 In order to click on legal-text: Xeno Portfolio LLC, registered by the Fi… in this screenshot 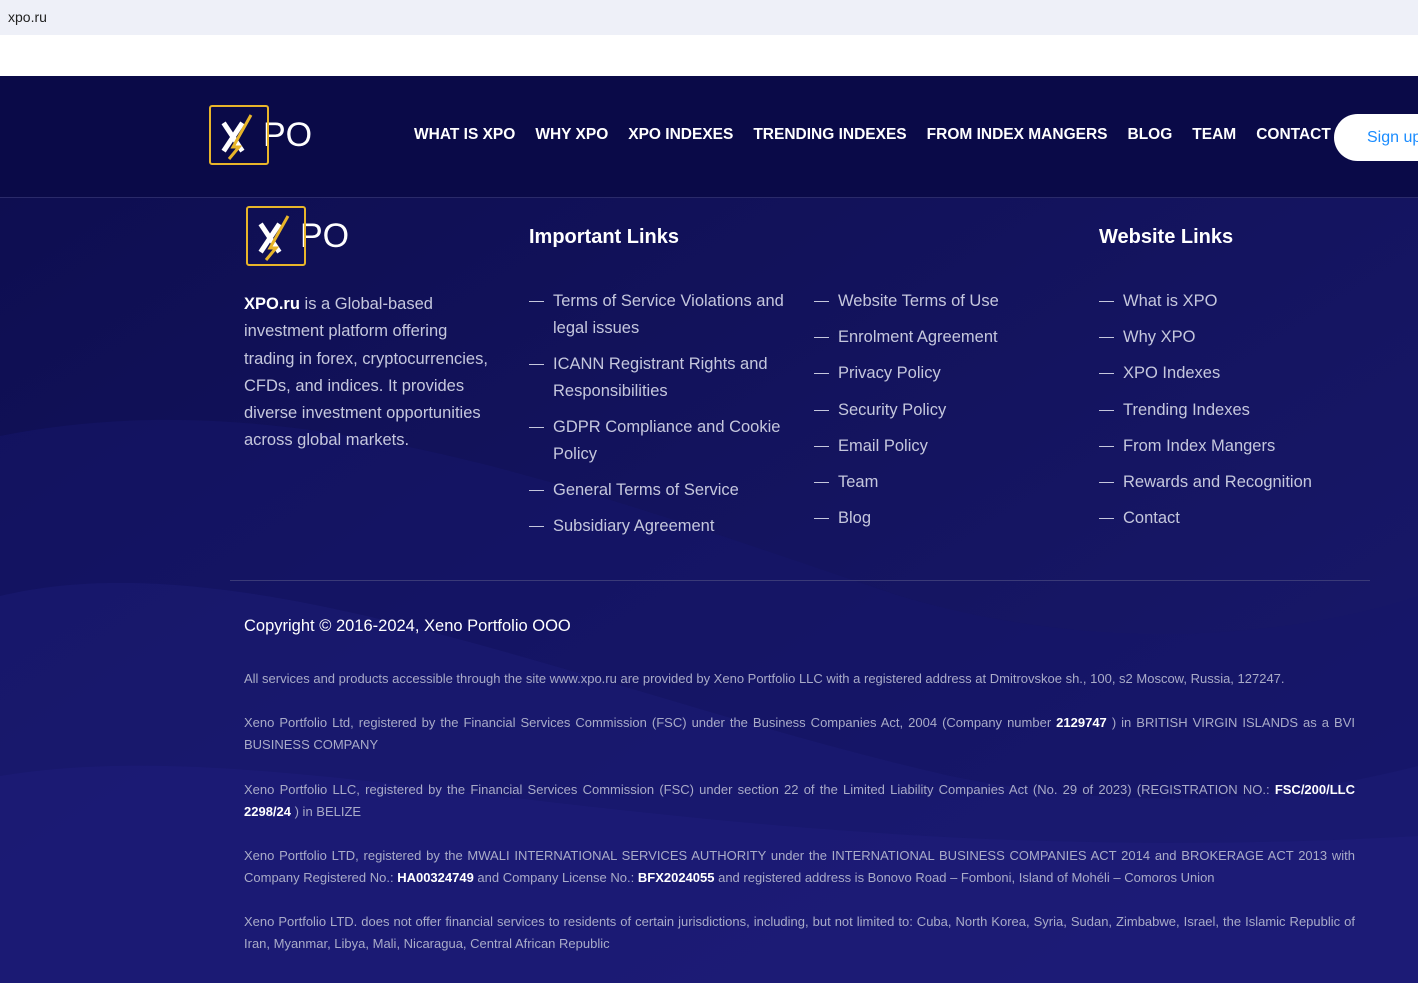, I will do `click(759, 789)`.